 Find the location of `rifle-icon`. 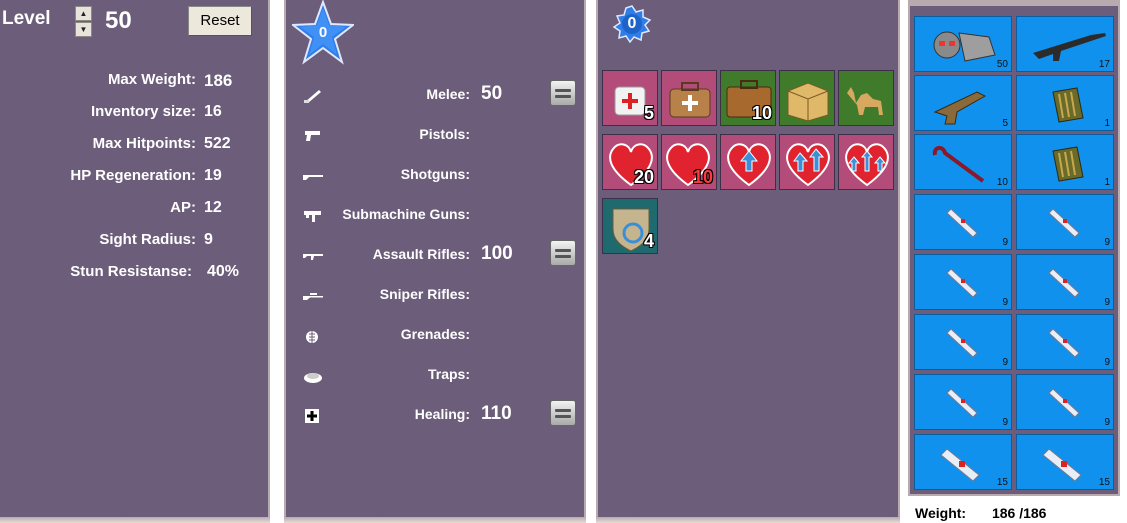

rifle-icon is located at coordinates (313, 257).